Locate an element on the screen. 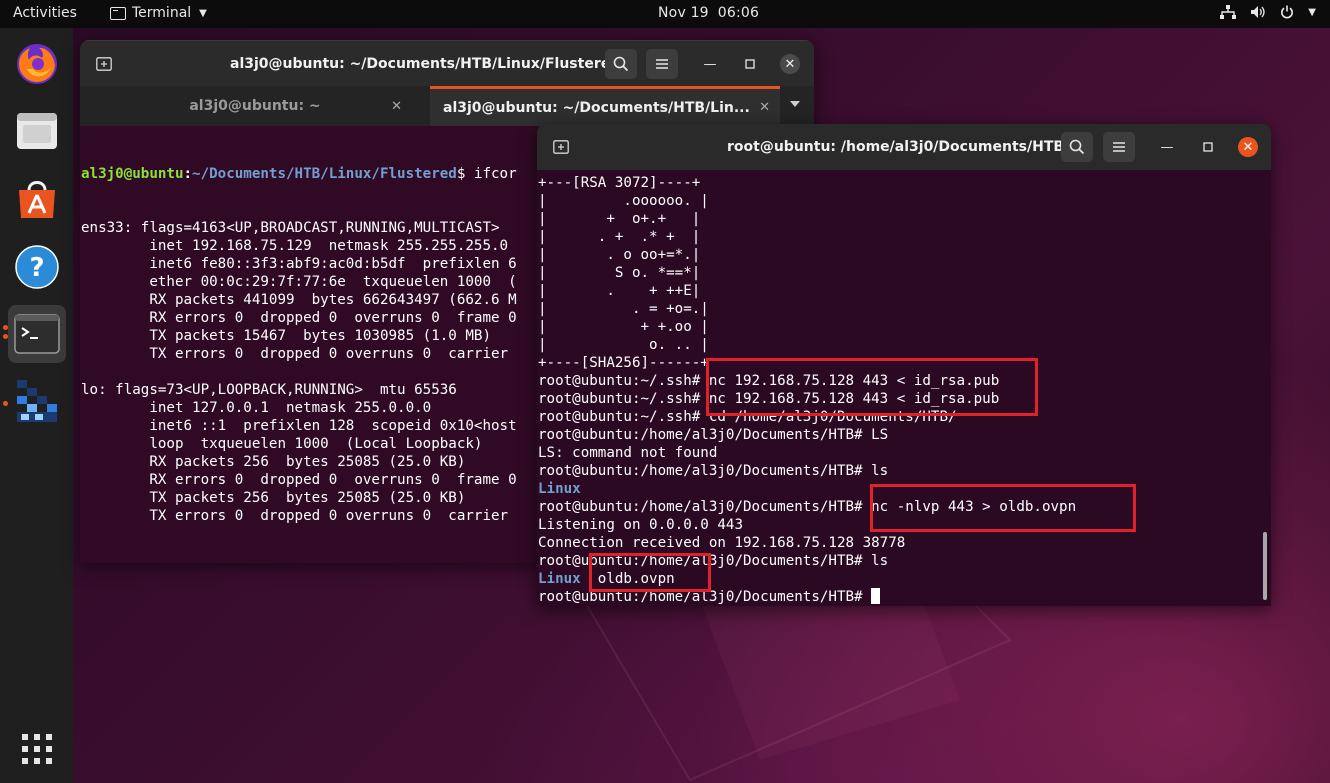 This screenshot has width=1330, height=783. line-text: | . + .* + | is located at coordinates (619, 237).